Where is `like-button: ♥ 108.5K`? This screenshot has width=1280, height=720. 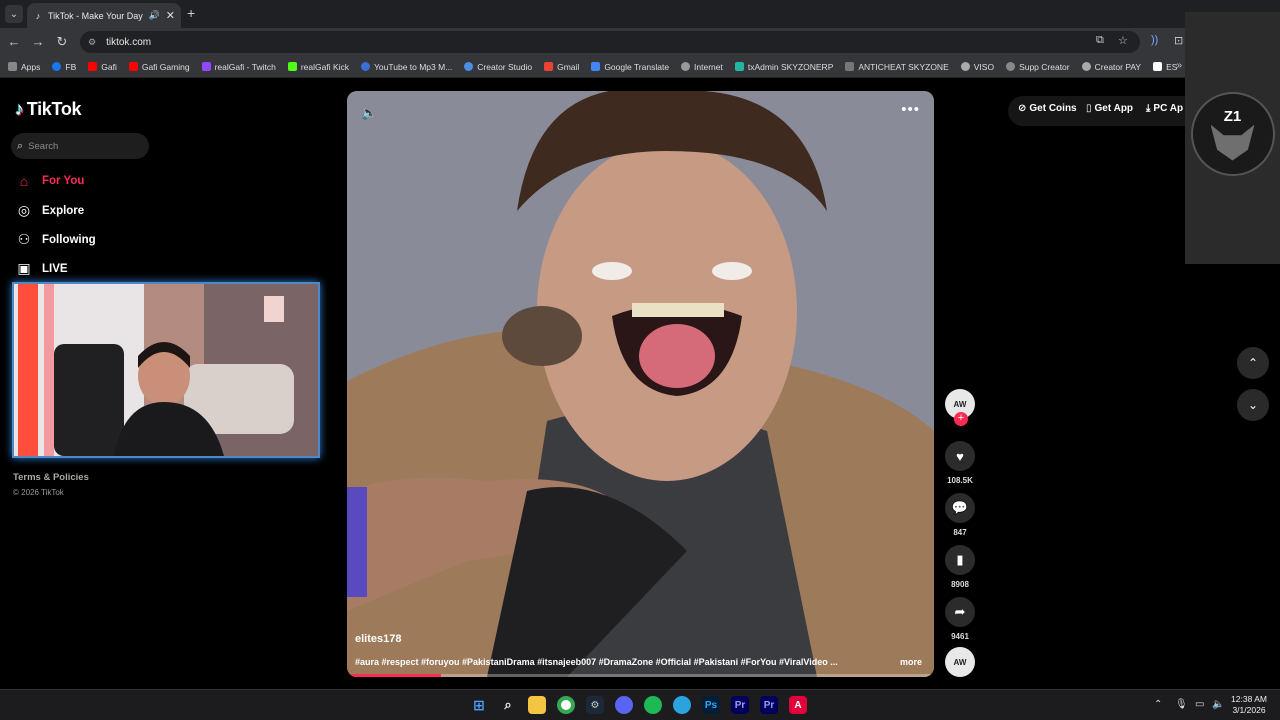 like-button: ♥ 108.5K is located at coordinates (960, 463).